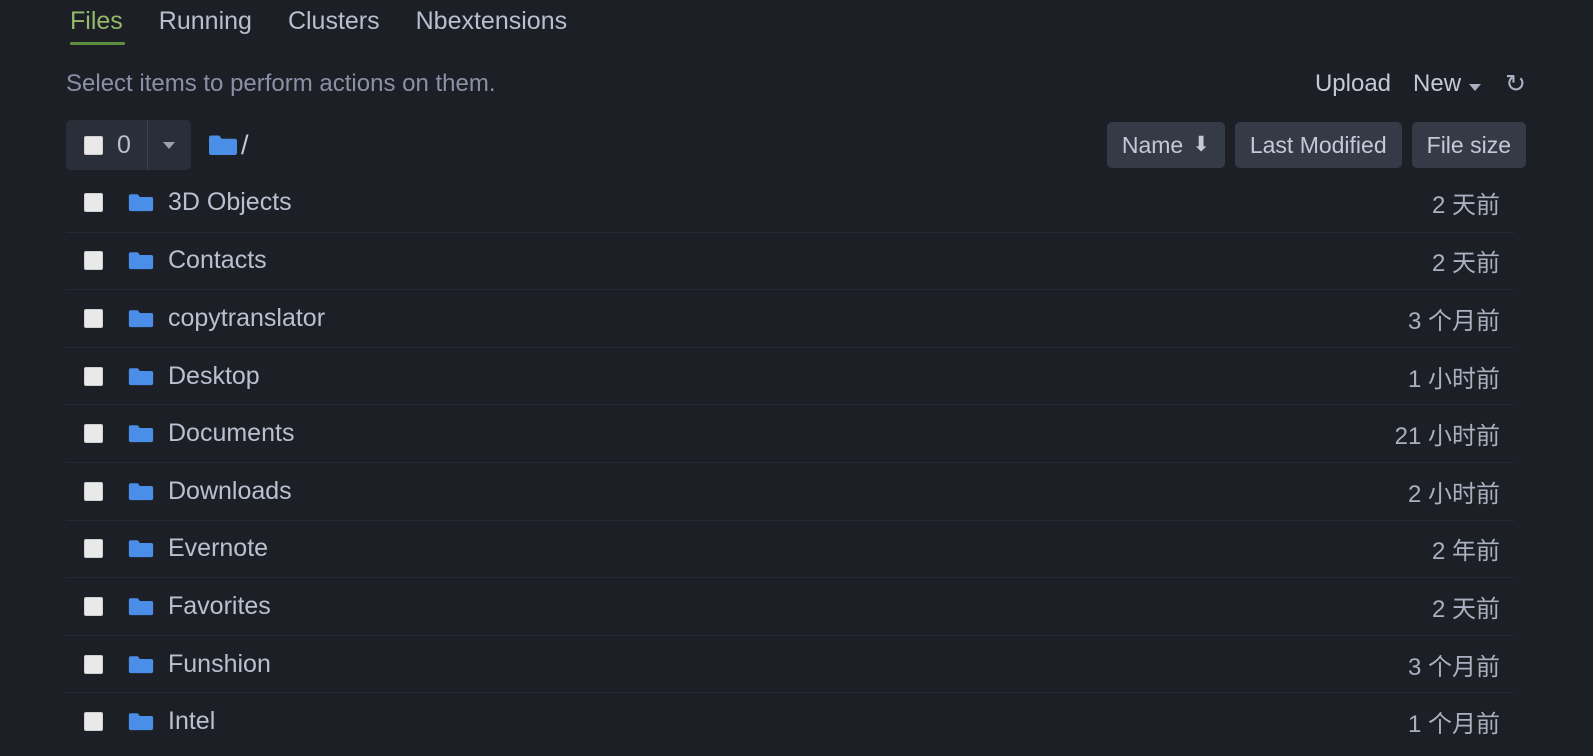  Describe the element at coordinates (491, 21) in the screenshot. I see `tab-nbextensions-label: Nbextensions` at that location.